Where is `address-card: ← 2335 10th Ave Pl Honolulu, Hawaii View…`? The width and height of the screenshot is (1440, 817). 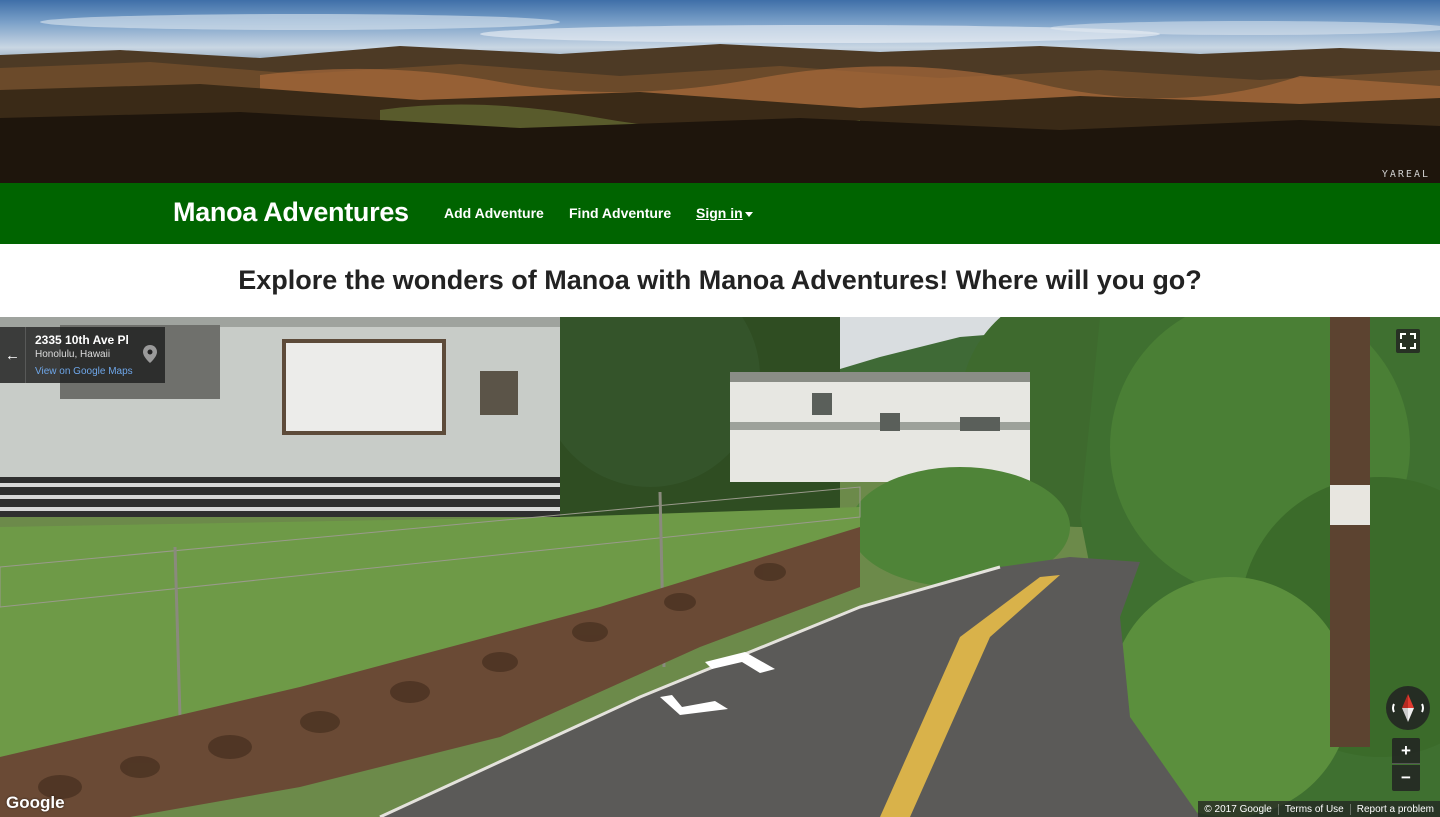 address-card: ← 2335 10th Ave Pl Honolulu, Hawaii View… is located at coordinates (82, 355).